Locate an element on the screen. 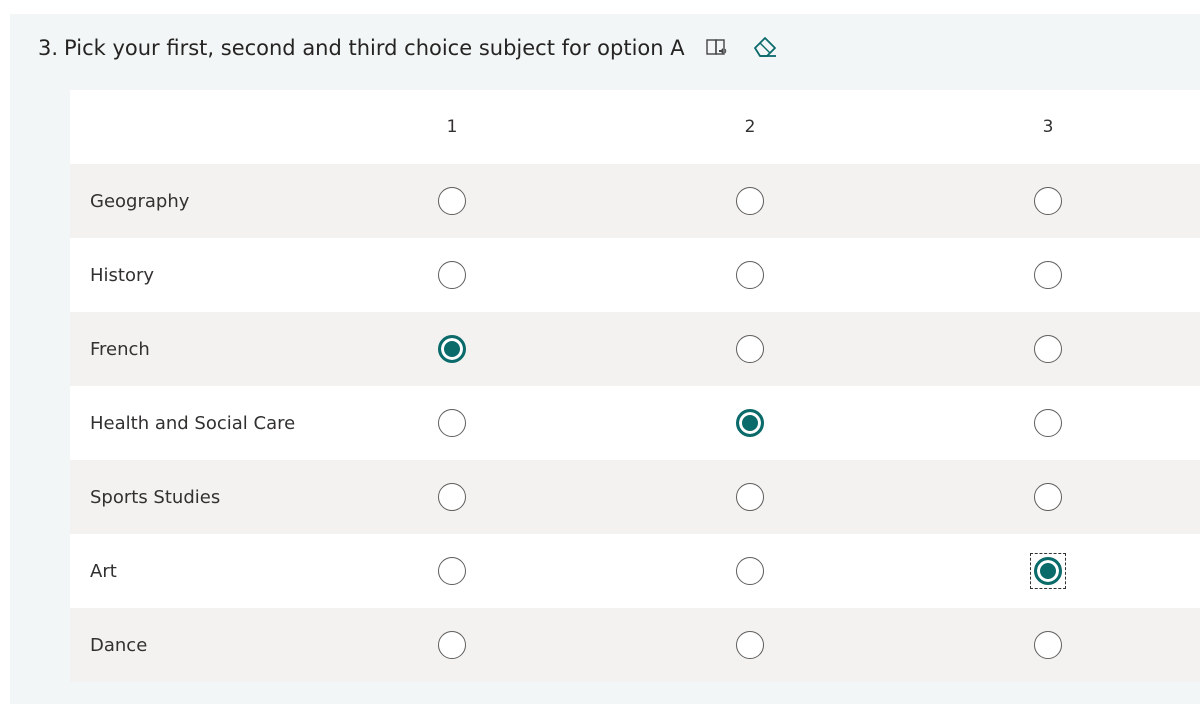  focus-ring is located at coordinates (1048, 571).